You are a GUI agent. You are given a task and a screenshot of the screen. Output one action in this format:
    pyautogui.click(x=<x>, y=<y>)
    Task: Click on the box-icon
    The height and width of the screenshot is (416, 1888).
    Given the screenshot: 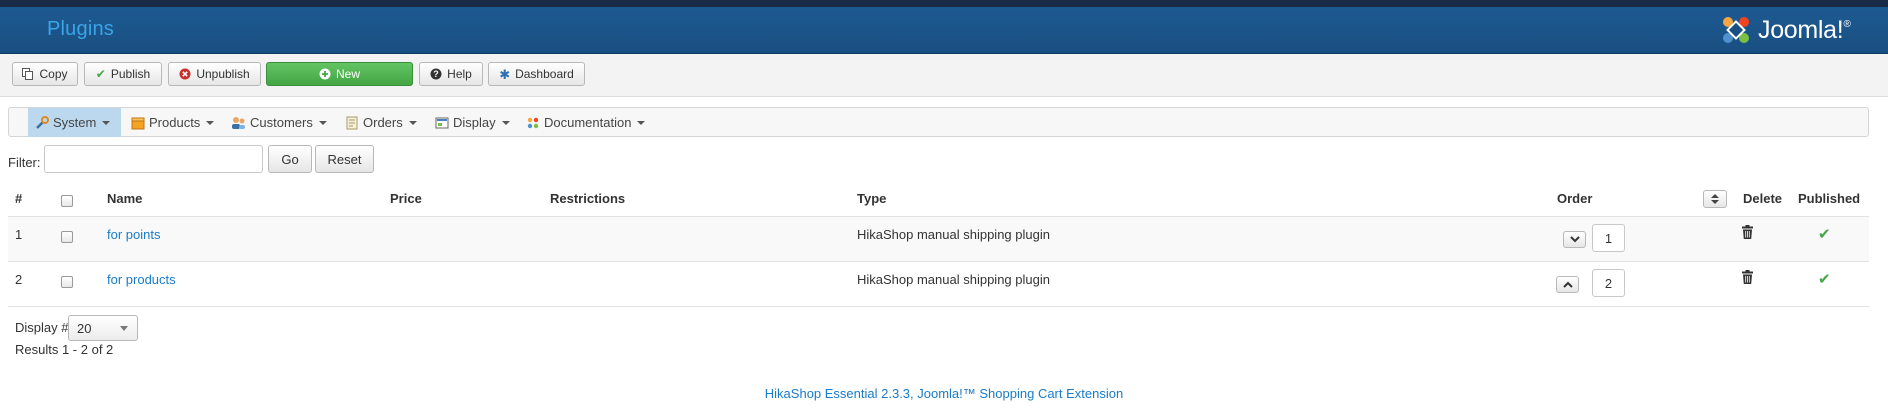 What is the action you would take?
    pyautogui.click(x=138, y=123)
    